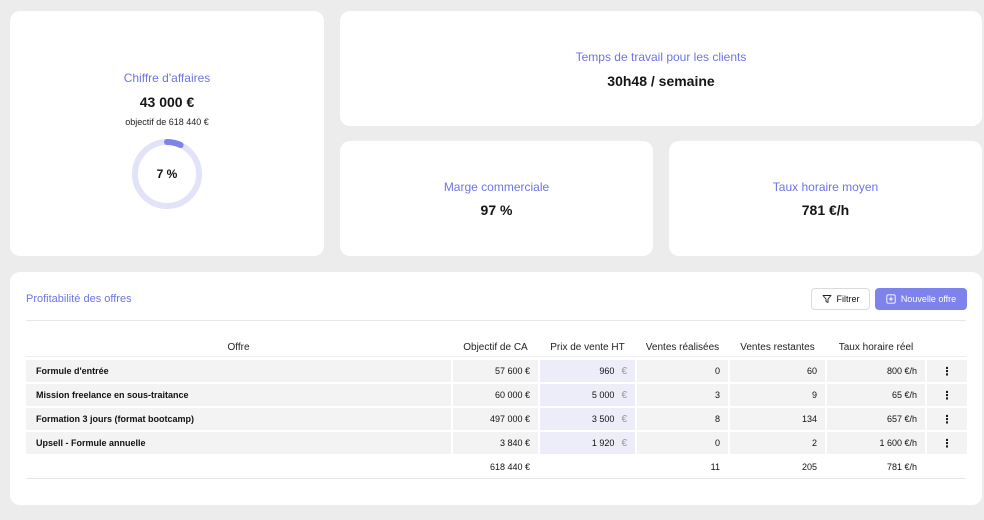  What do you see at coordinates (661, 81) in the screenshot?
I see `work-time-value: 30h48 / semaine` at bounding box center [661, 81].